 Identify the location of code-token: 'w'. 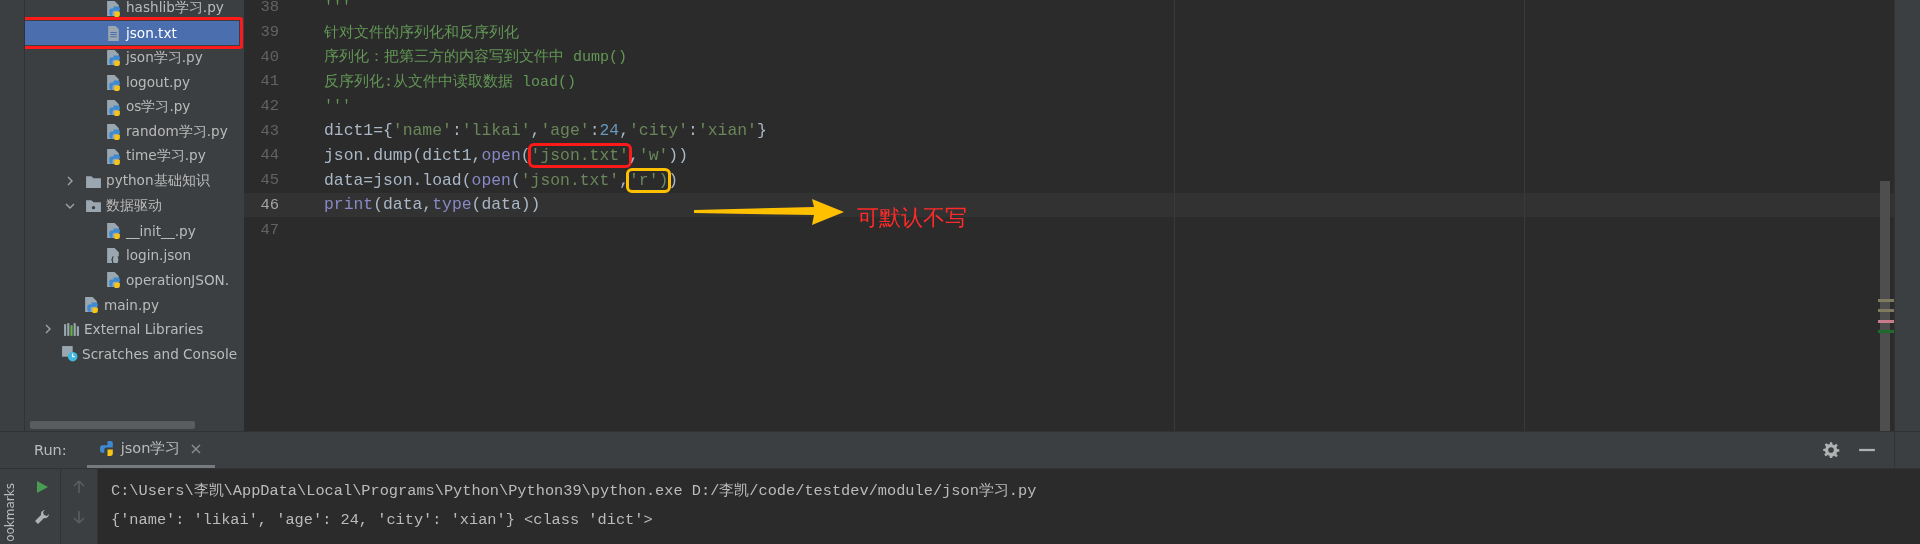
(653, 155).